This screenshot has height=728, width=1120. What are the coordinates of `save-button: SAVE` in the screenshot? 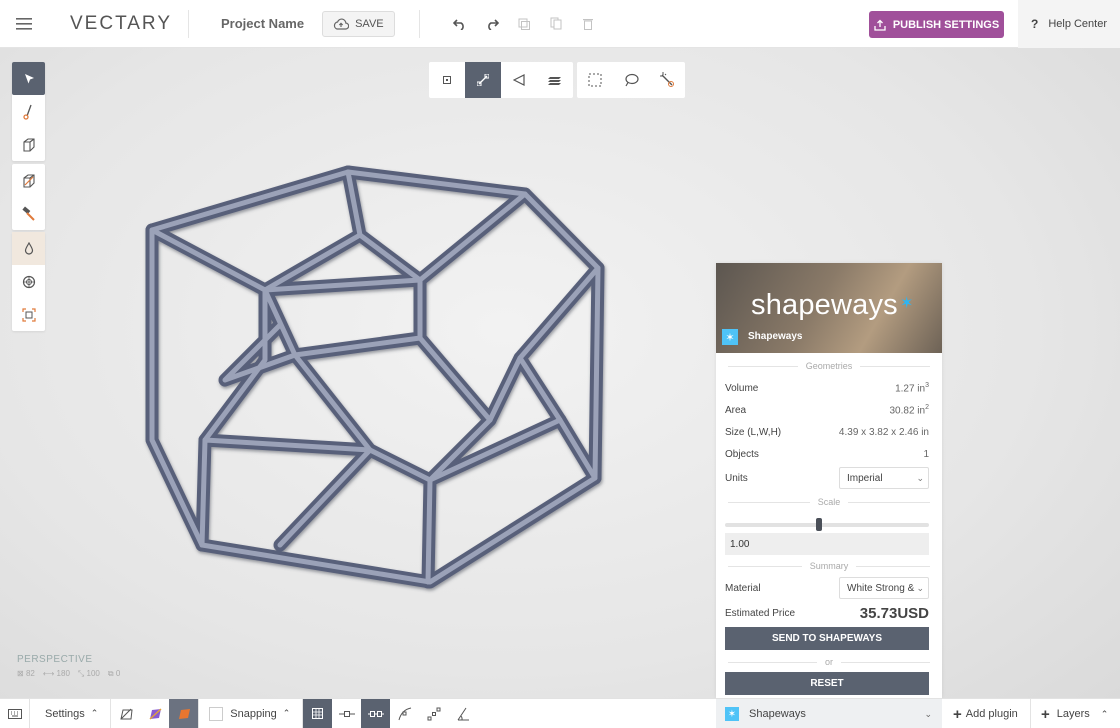 It's located at (358, 23).